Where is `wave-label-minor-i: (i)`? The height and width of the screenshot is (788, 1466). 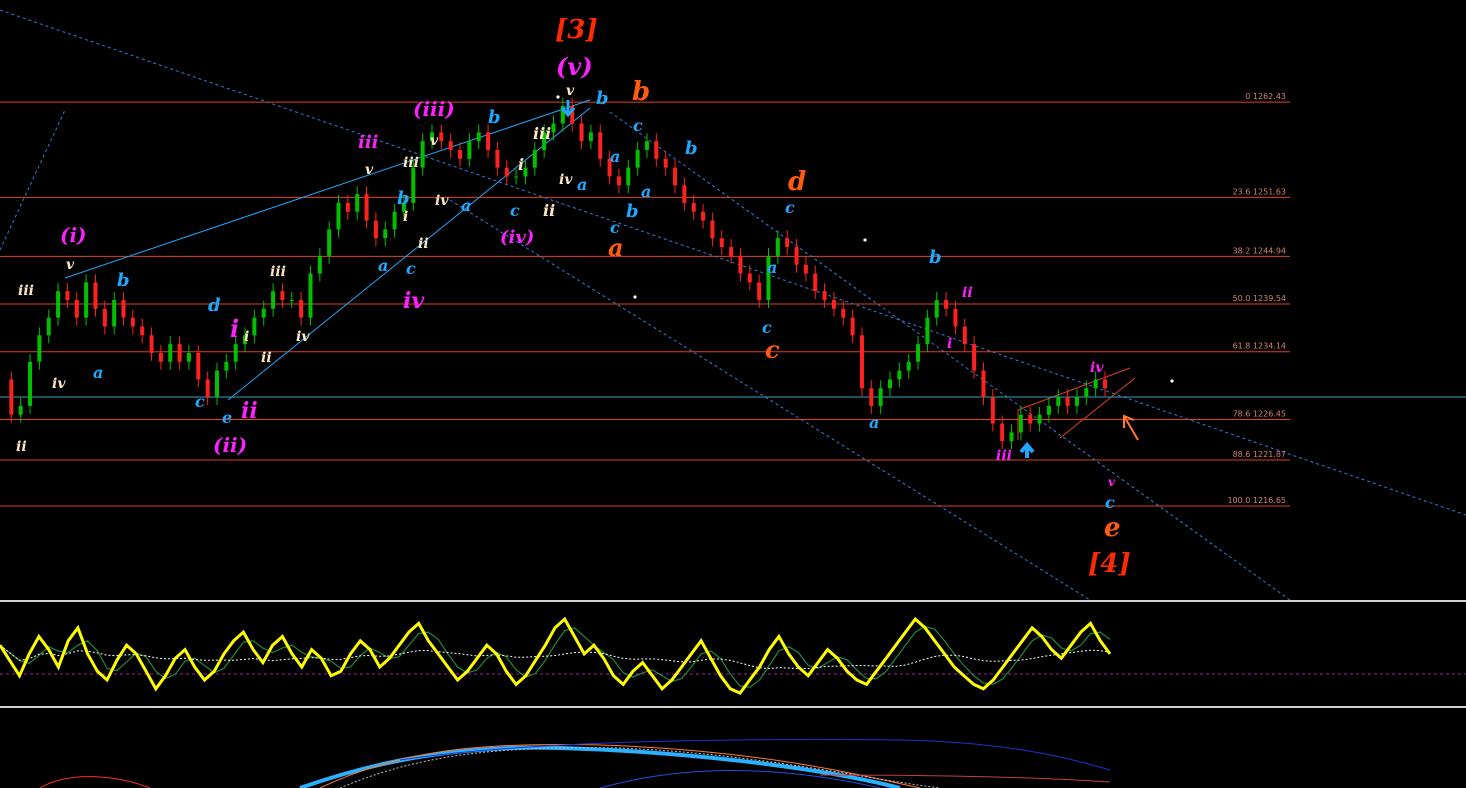
wave-label-minor-i: (i) is located at coordinates (73, 235).